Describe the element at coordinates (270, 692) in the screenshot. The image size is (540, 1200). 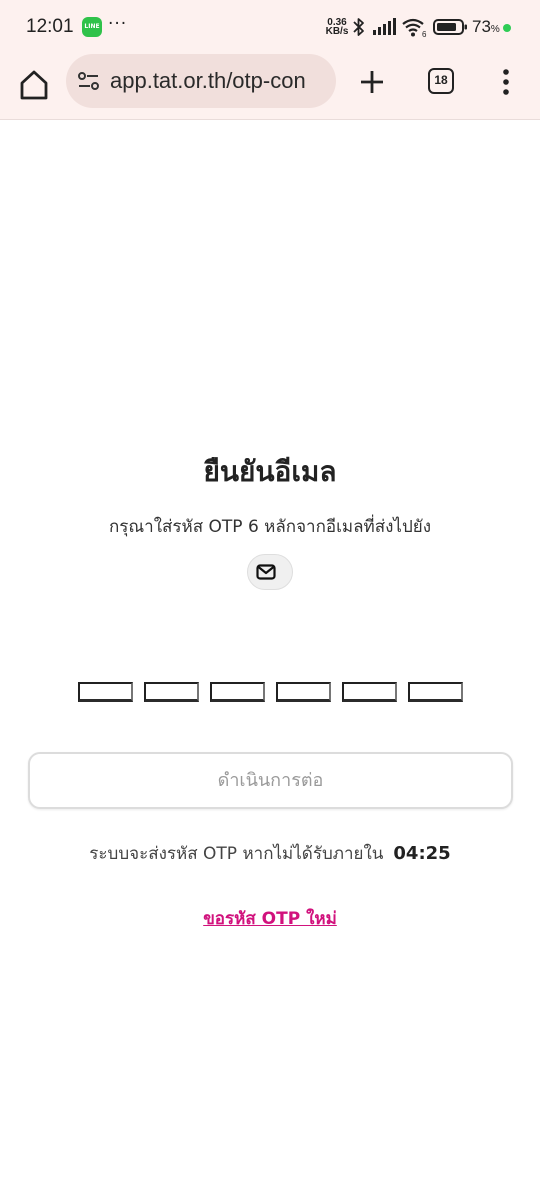
I see `otp-input-group` at that location.